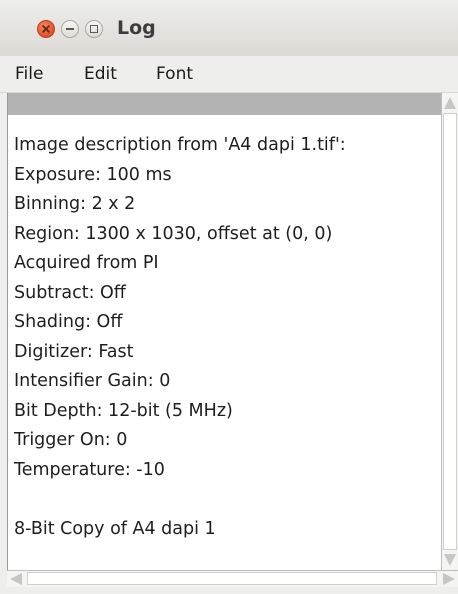 The width and height of the screenshot is (458, 594). I want to click on log-line: Exposure: 100 ms, so click(93, 174).